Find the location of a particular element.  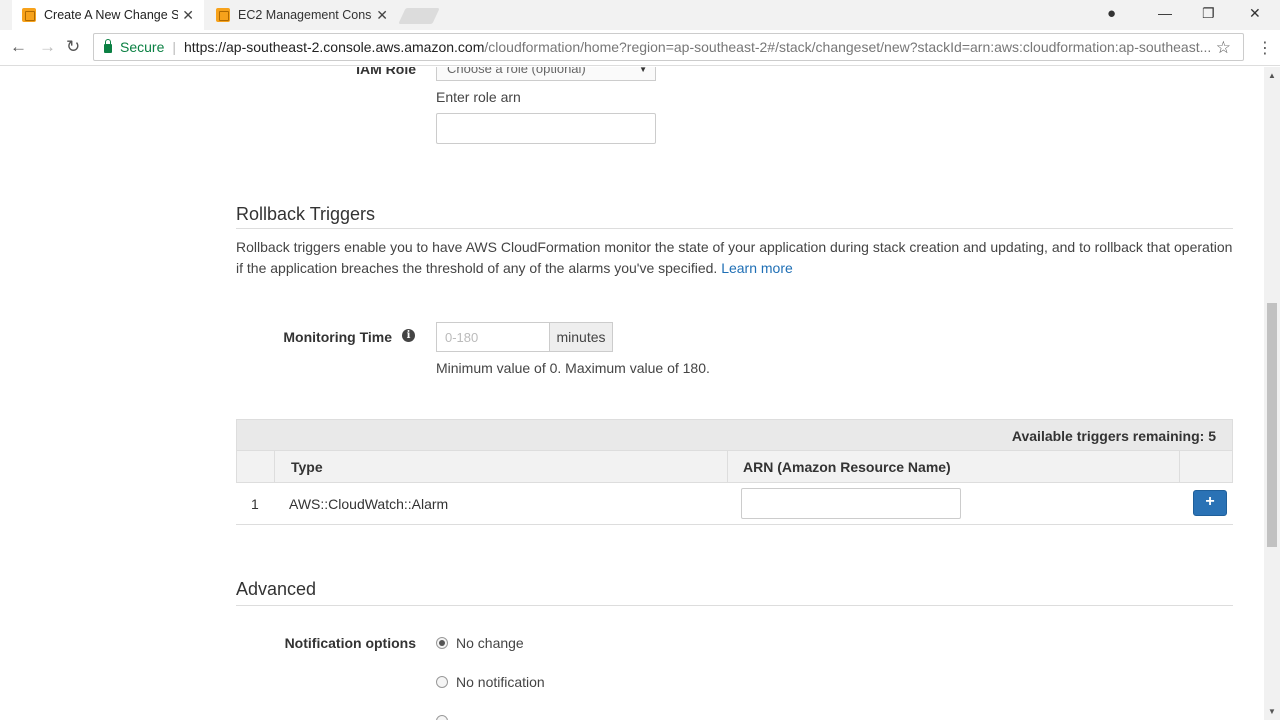

forward-icon: → is located at coordinates (47, 47).